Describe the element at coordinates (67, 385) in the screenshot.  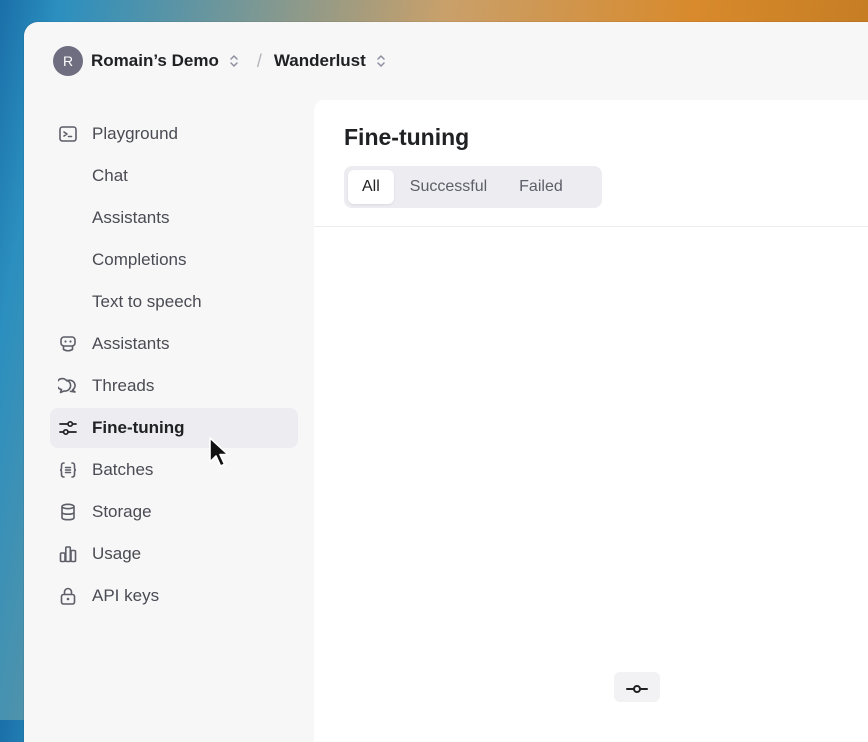
I see `chat-bubbles-icon` at that location.